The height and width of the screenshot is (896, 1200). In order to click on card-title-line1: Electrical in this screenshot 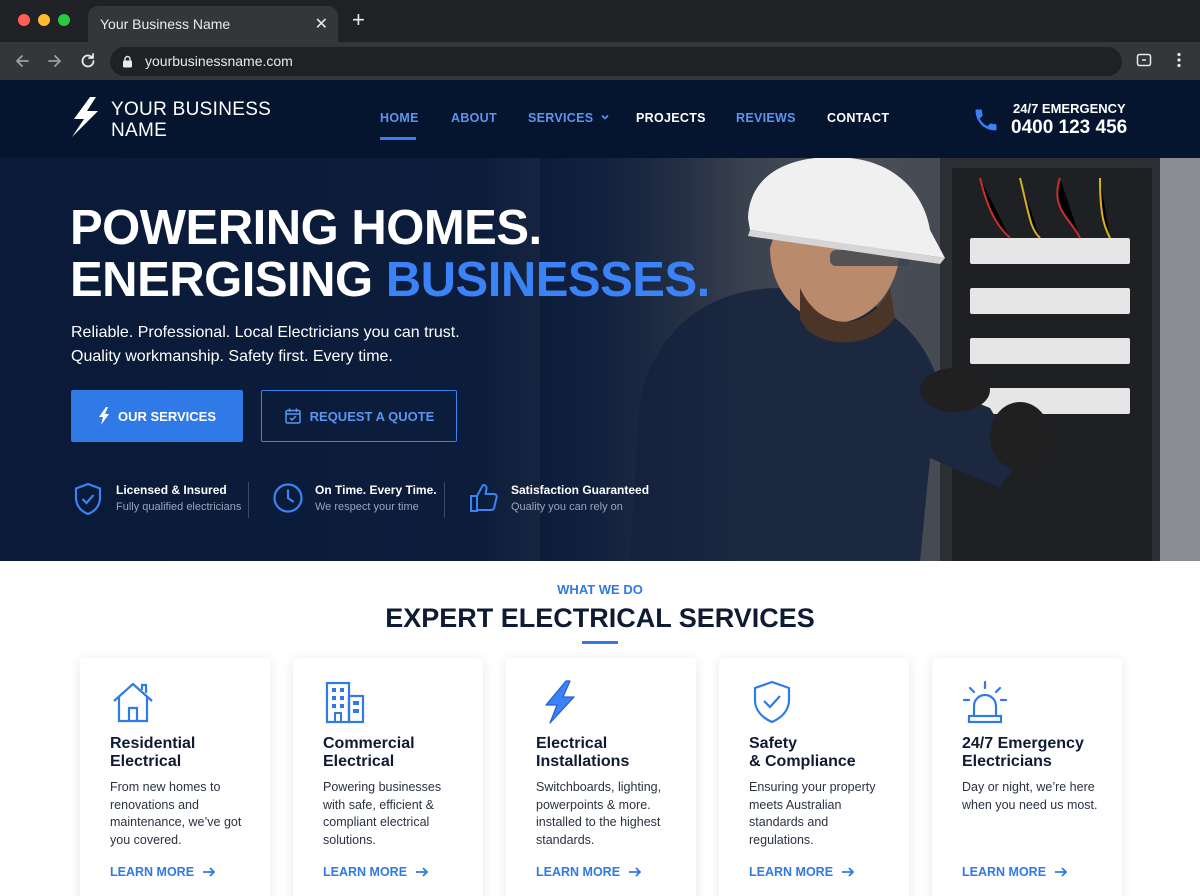, I will do `click(572, 743)`.